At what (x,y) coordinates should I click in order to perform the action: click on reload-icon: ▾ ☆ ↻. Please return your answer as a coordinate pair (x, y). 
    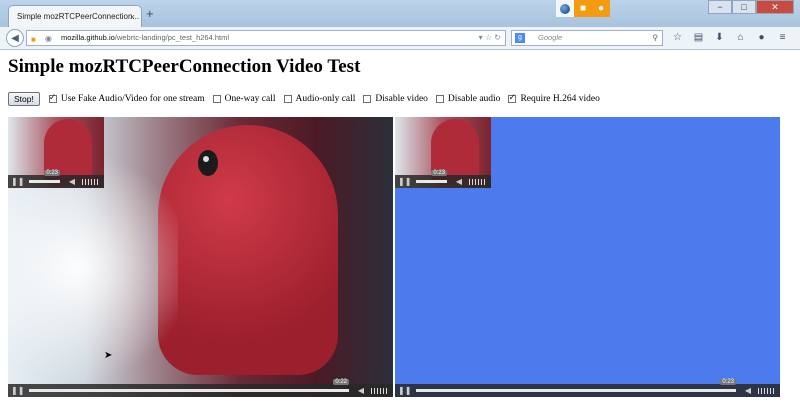
    Looking at the image, I should click on (490, 38).